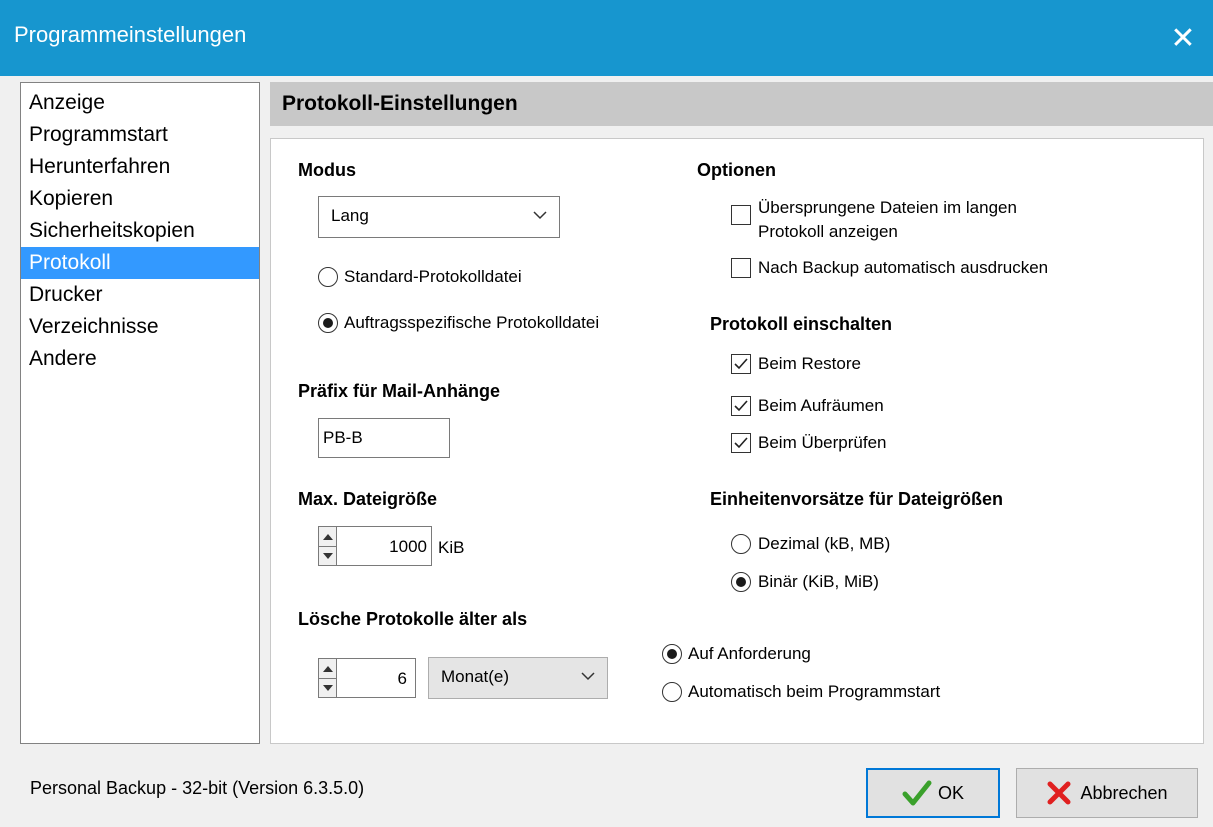 Image resolution: width=1213 pixels, height=827 pixels. What do you see at coordinates (736, 170) in the screenshot?
I see `options-heading: Optionen` at bounding box center [736, 170].